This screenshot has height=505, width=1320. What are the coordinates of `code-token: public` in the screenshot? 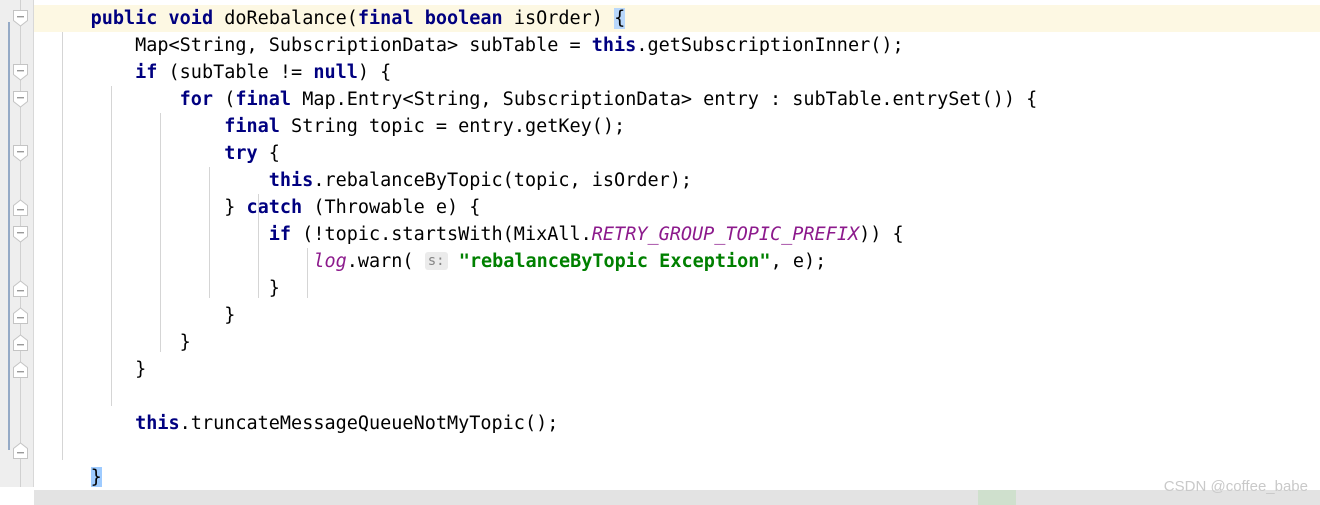 It's located at (124, 18).